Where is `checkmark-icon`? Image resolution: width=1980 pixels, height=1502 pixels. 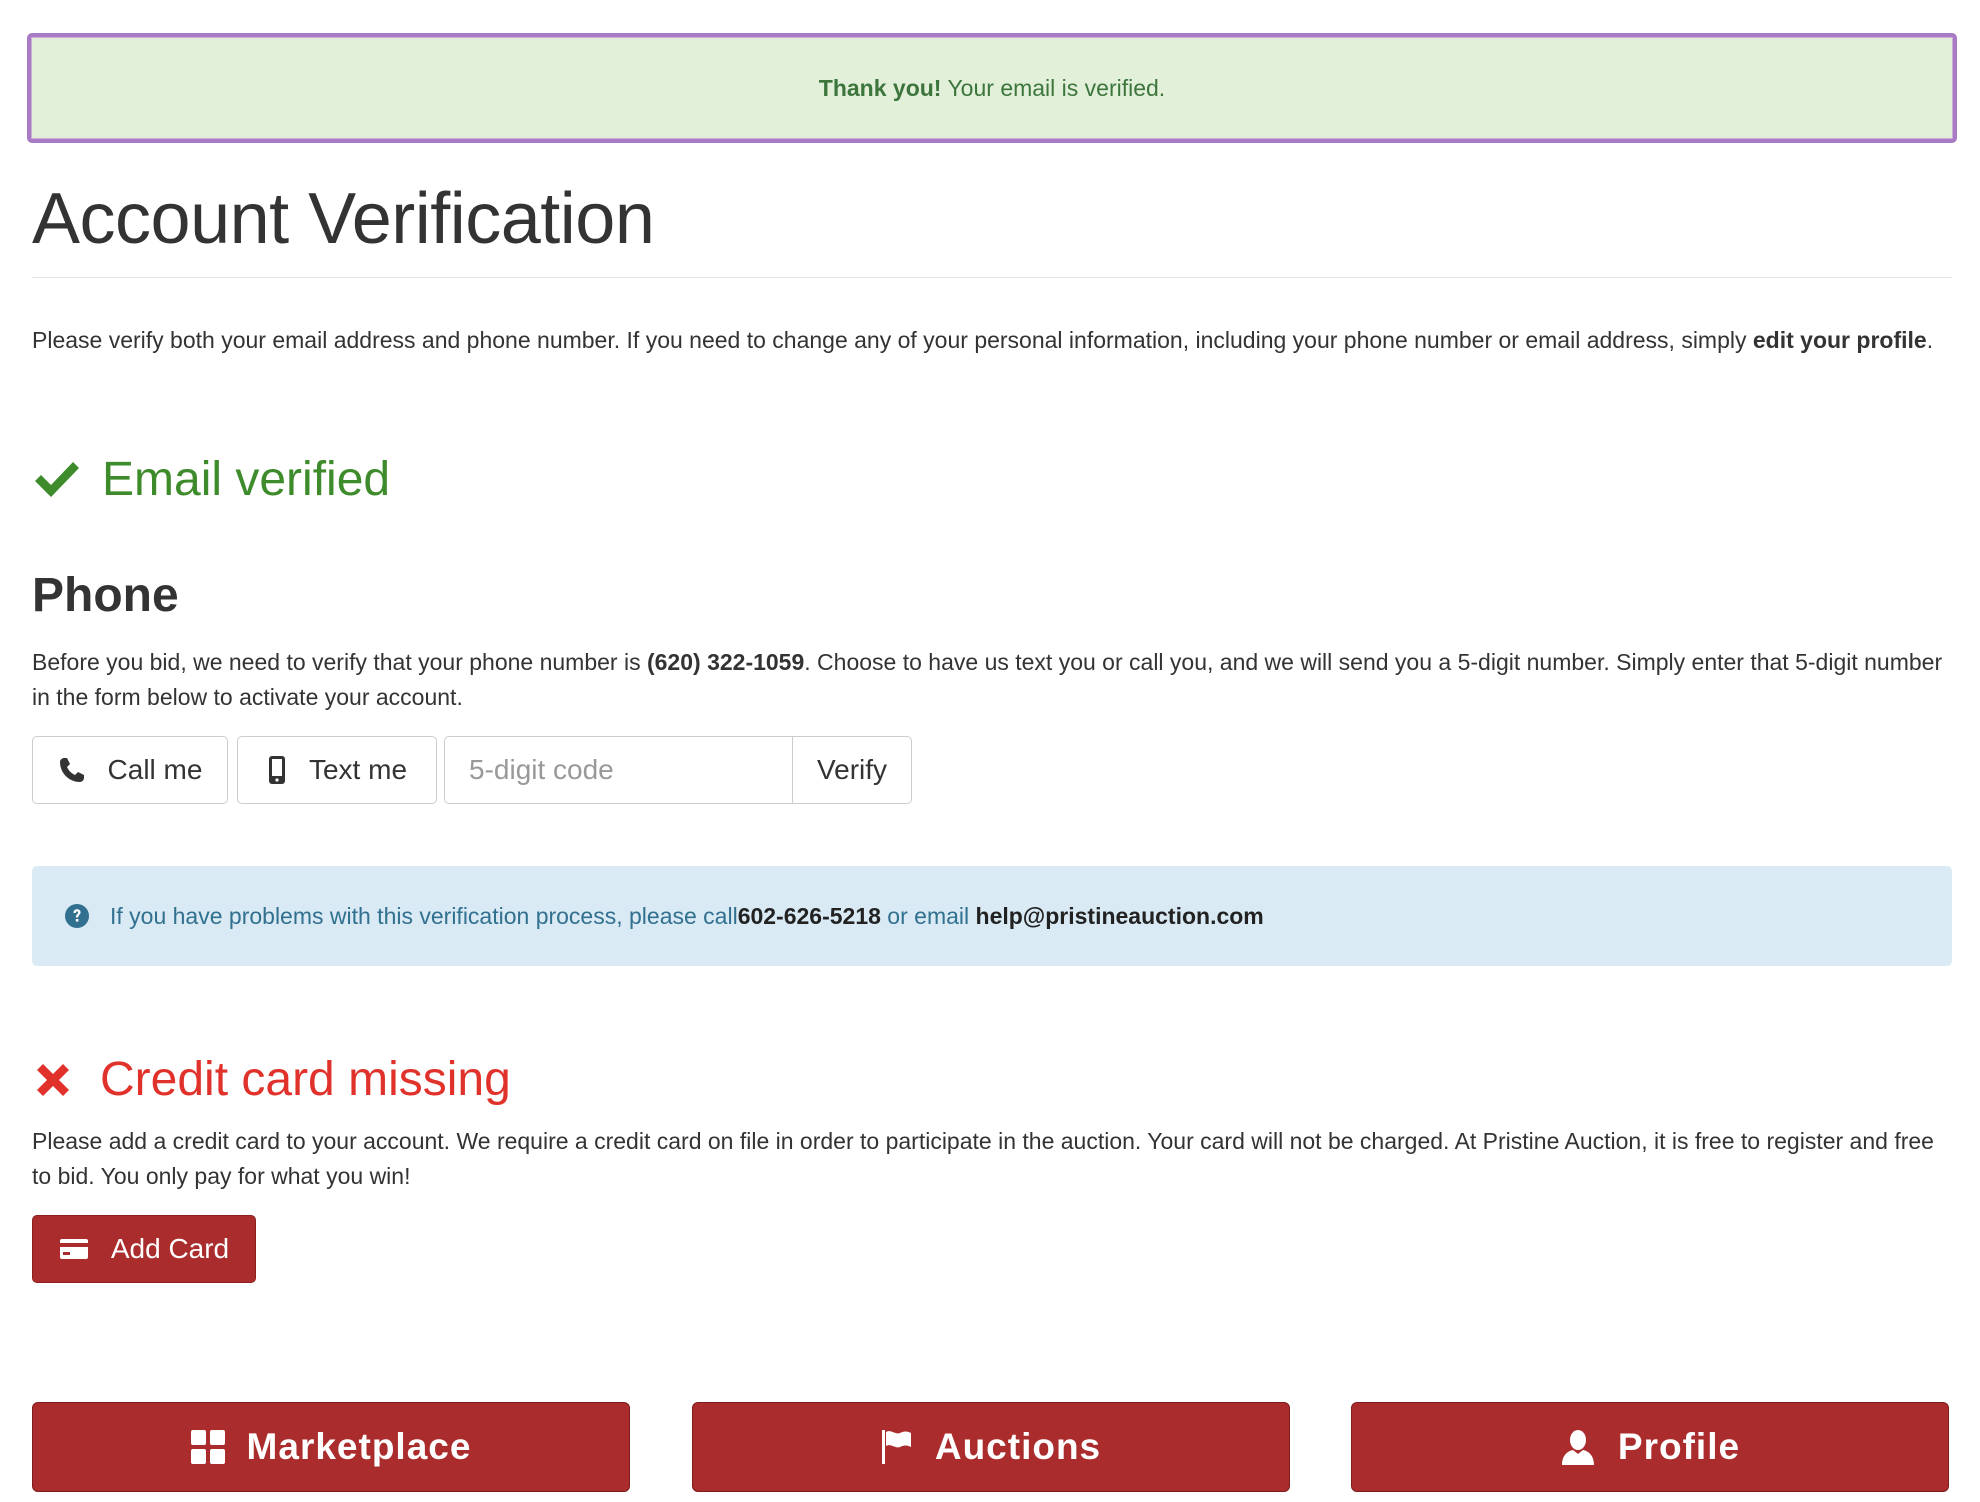
checkmark-icon is located at coordinates (57, 479).